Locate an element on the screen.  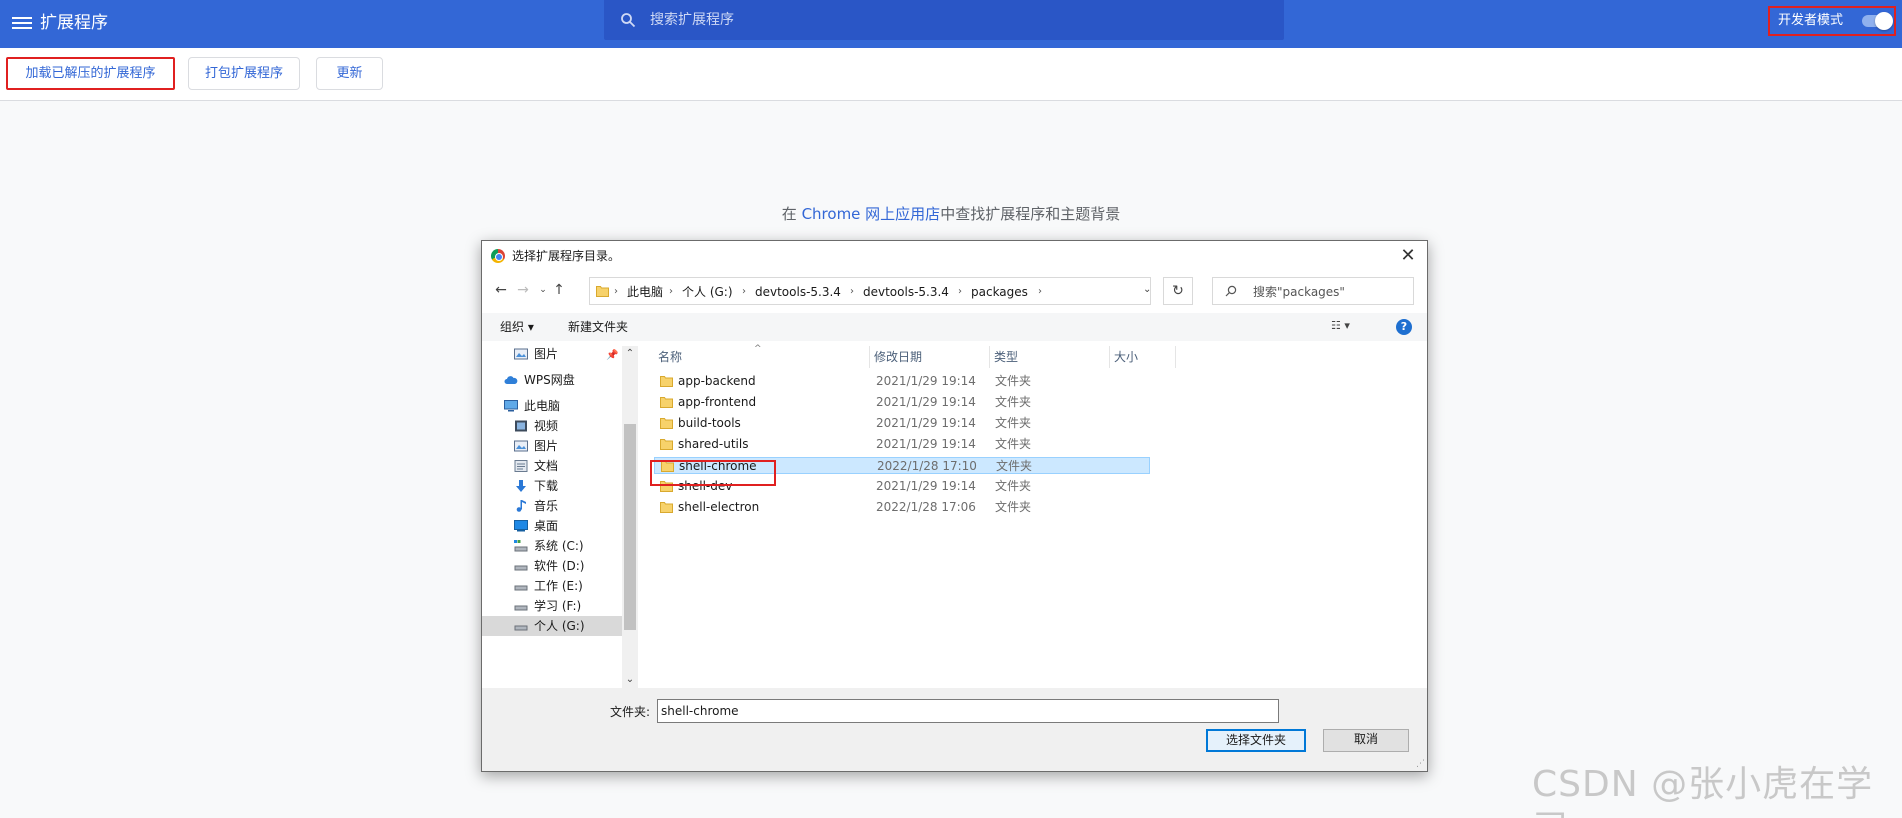
help-icon: ? is located at coordinates (1404, 327).